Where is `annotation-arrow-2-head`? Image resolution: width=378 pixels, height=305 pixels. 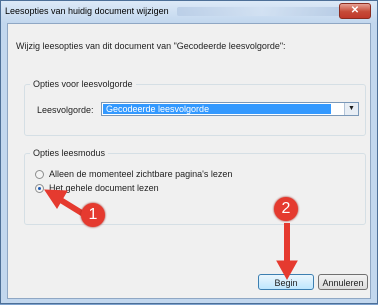
annotation-arrow-2-head is located at coordinates (287, 270).